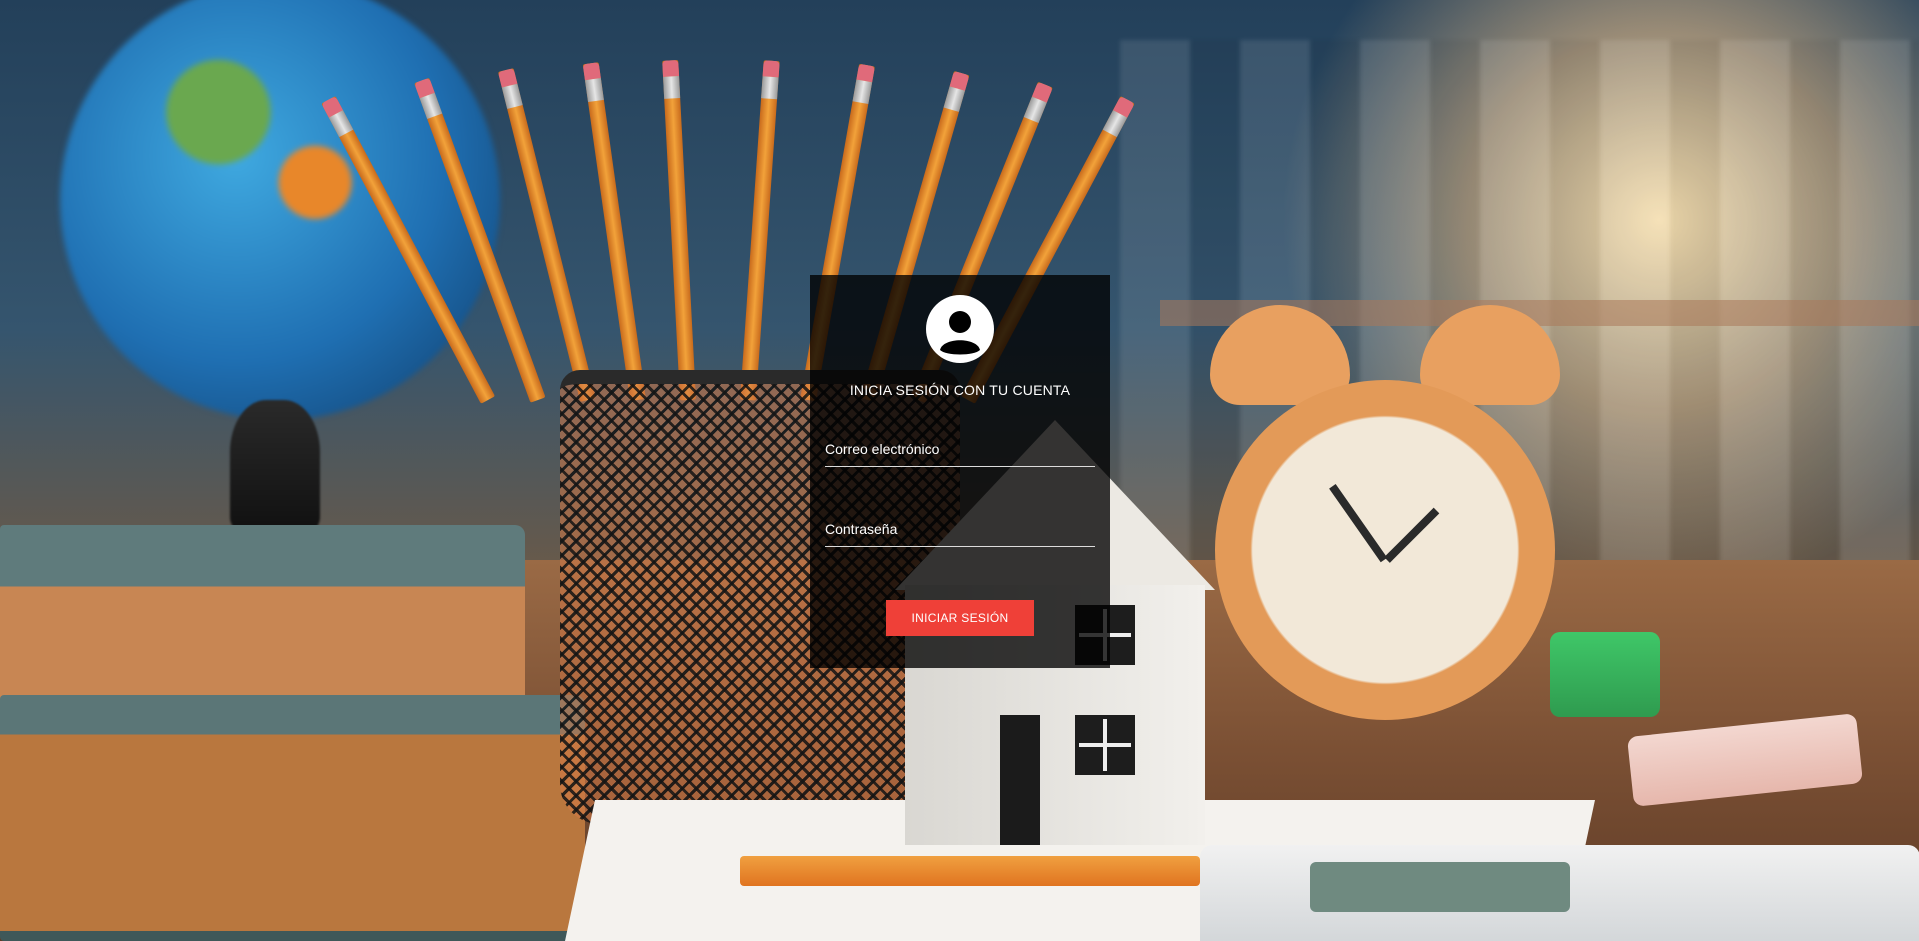 The image size is (1919, 941). I want to click on green-block-image, so click(1605, 674).